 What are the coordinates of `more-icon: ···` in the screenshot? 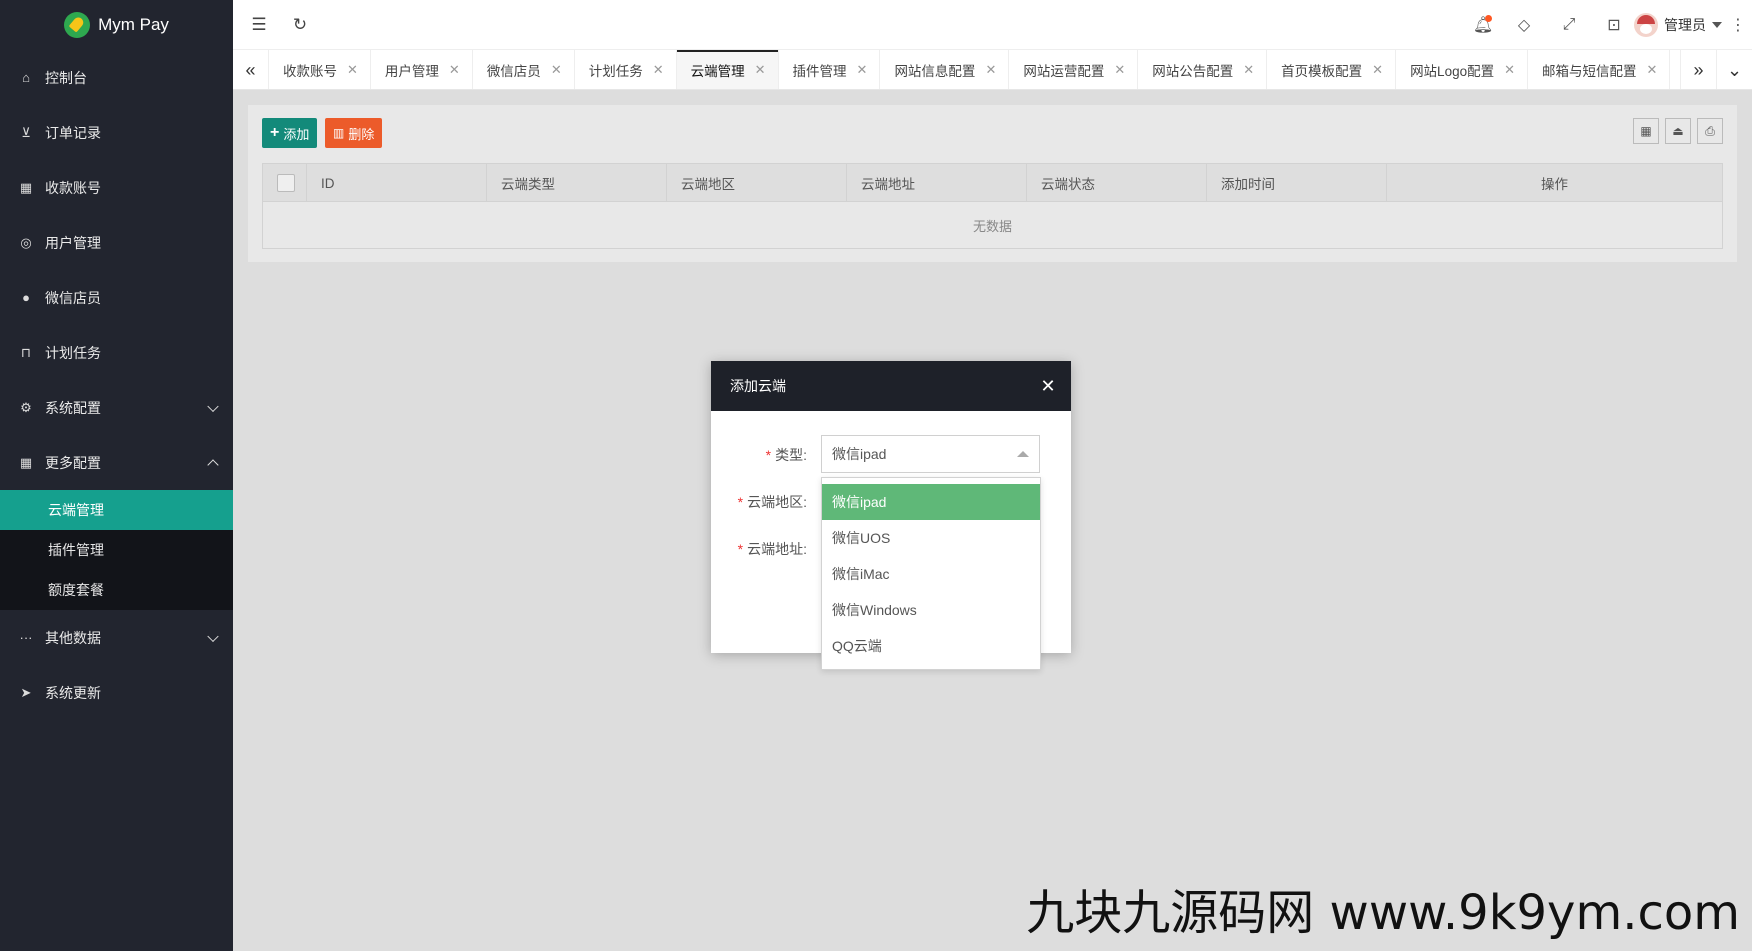 It's located at (26, 637).